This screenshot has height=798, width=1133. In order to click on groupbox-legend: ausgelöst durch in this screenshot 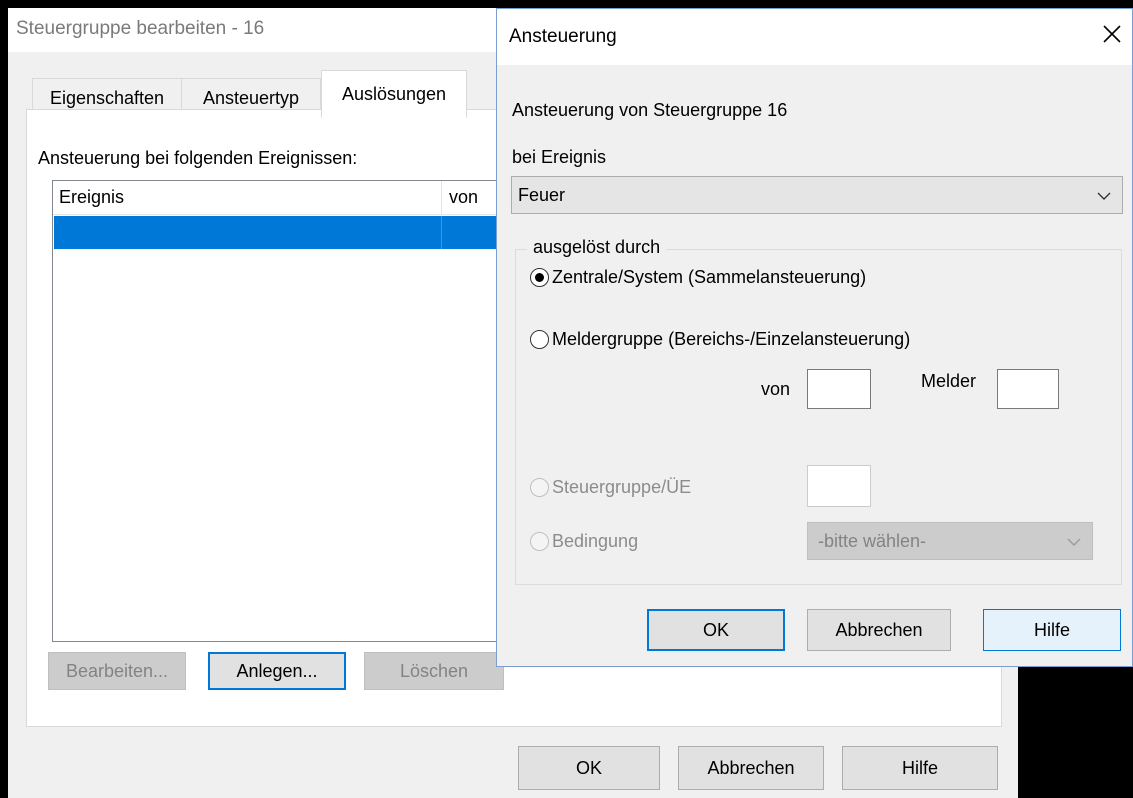, I will do `click(597, 247)`.